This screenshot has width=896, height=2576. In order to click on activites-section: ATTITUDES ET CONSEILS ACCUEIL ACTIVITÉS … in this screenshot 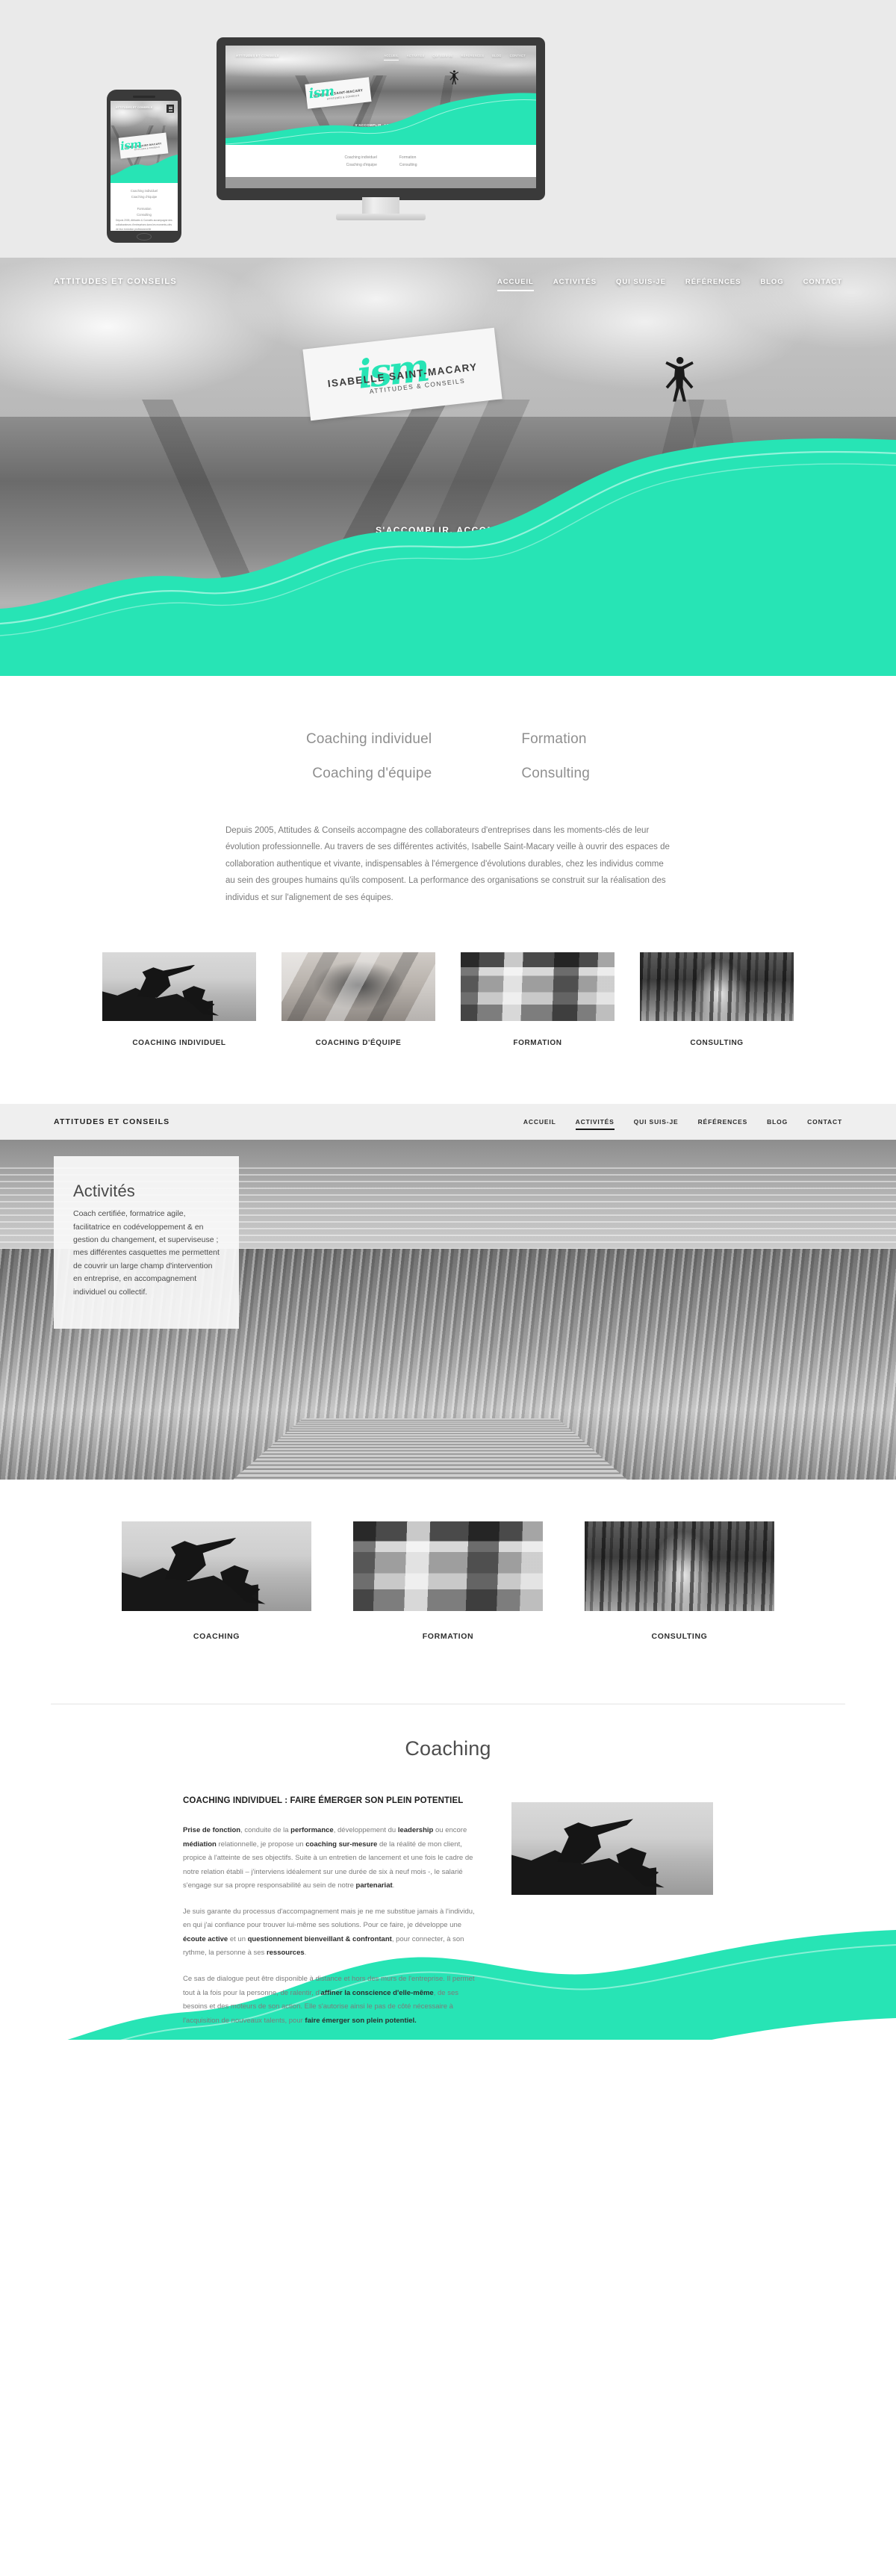, I will do `click(448, 1292)`.